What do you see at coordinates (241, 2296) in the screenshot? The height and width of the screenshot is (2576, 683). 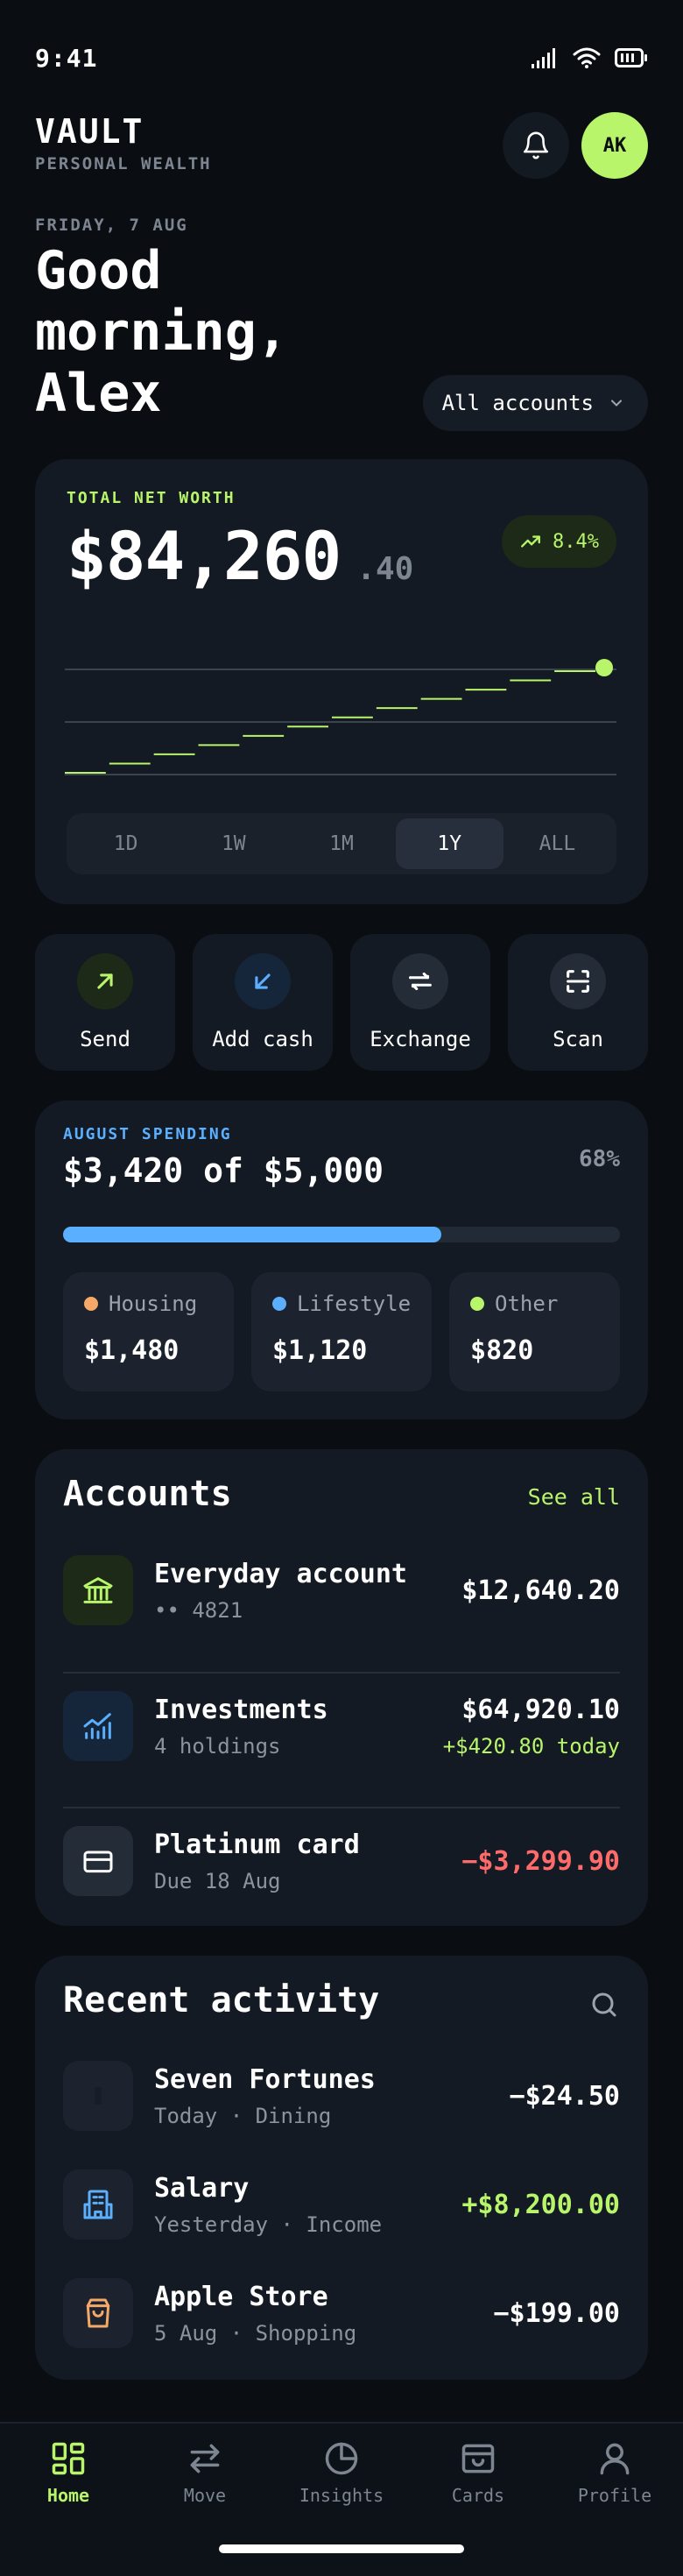 I see `transaction-name: Apple Store` at bounding box center [241, 2296].